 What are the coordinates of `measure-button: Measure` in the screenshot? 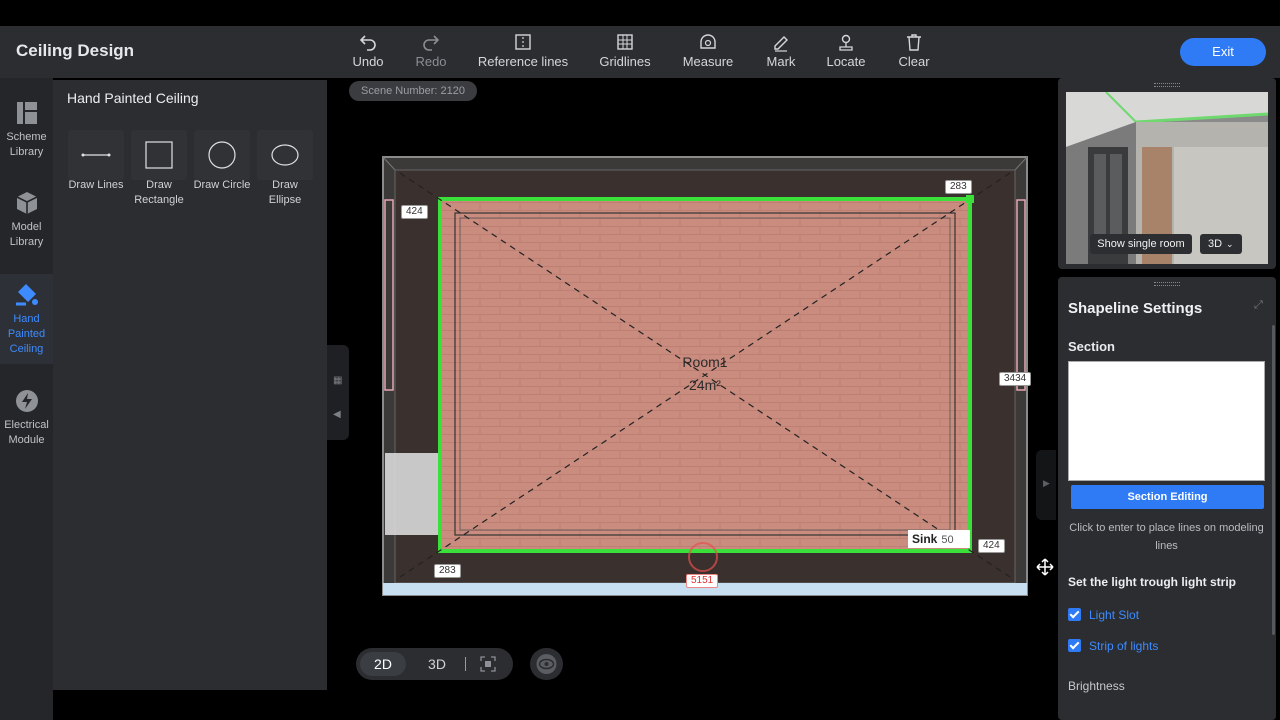 It's located at (708, 54).